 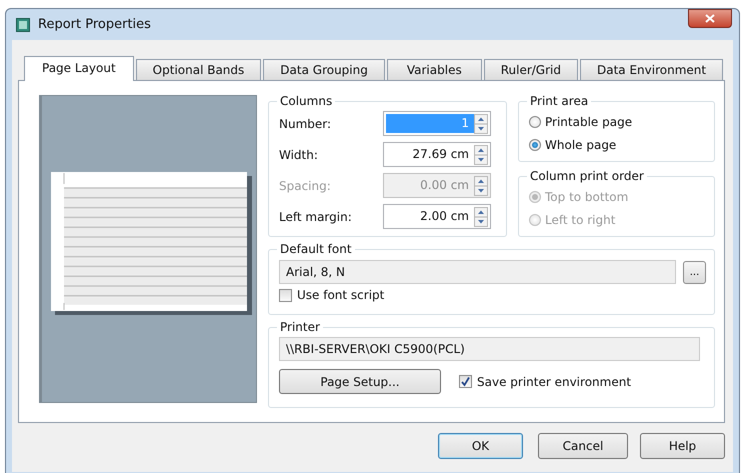 I want to click on close-icon, so click(x=710, y=18).